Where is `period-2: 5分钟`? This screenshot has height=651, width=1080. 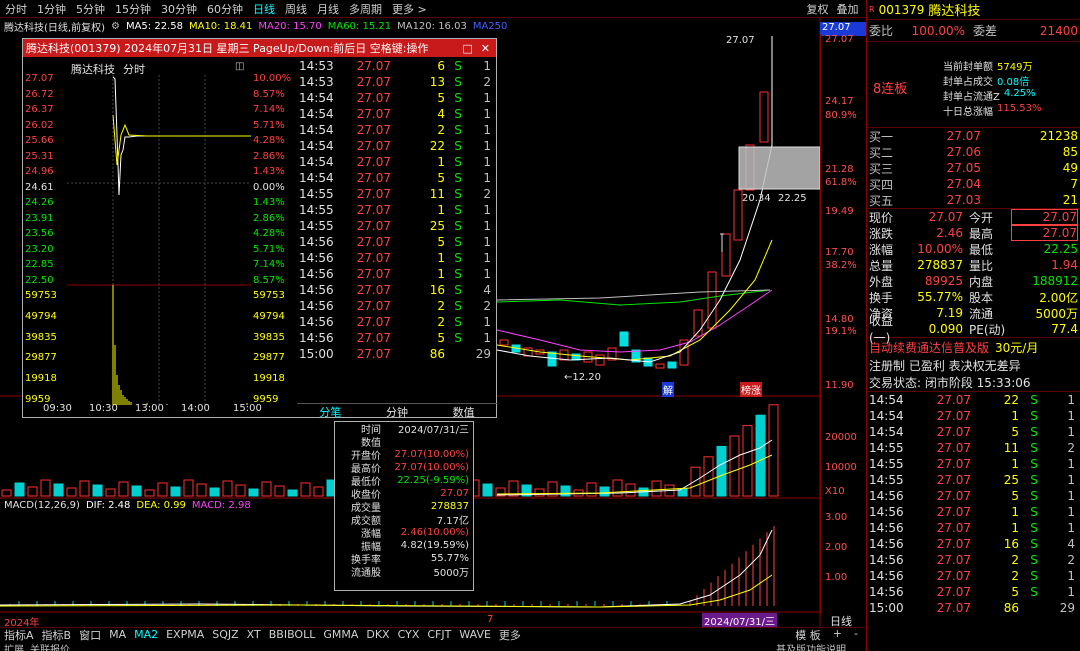
period-2: 5分钟 is located at coordinates (90, 9).